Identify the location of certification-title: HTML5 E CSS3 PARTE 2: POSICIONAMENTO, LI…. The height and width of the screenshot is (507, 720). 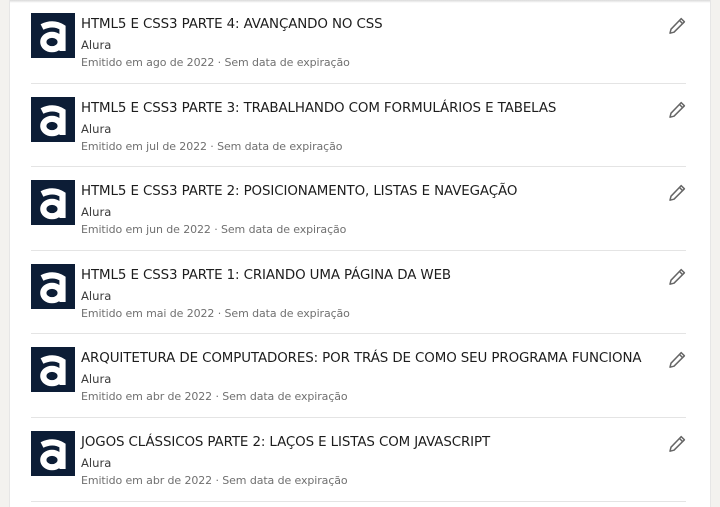
(299, 192).